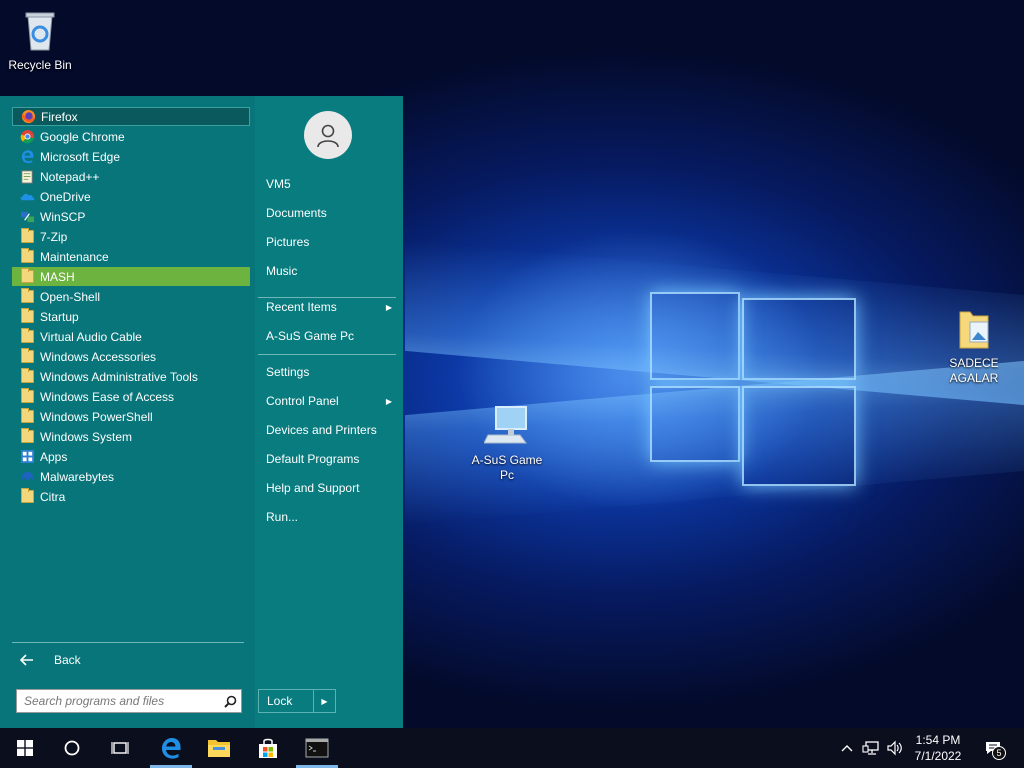 The image size is (1024, 768). I want to click on chevron-up-icon, so click(847, 748).